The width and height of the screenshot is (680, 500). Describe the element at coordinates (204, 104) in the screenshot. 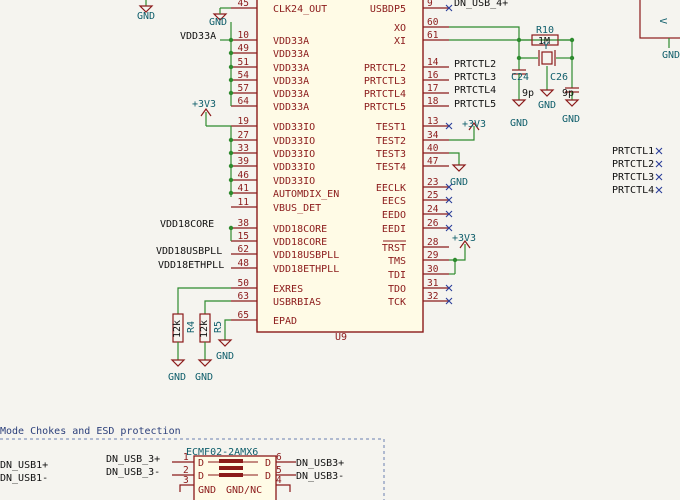

I see `v33-label-left: +3V3` at that location.